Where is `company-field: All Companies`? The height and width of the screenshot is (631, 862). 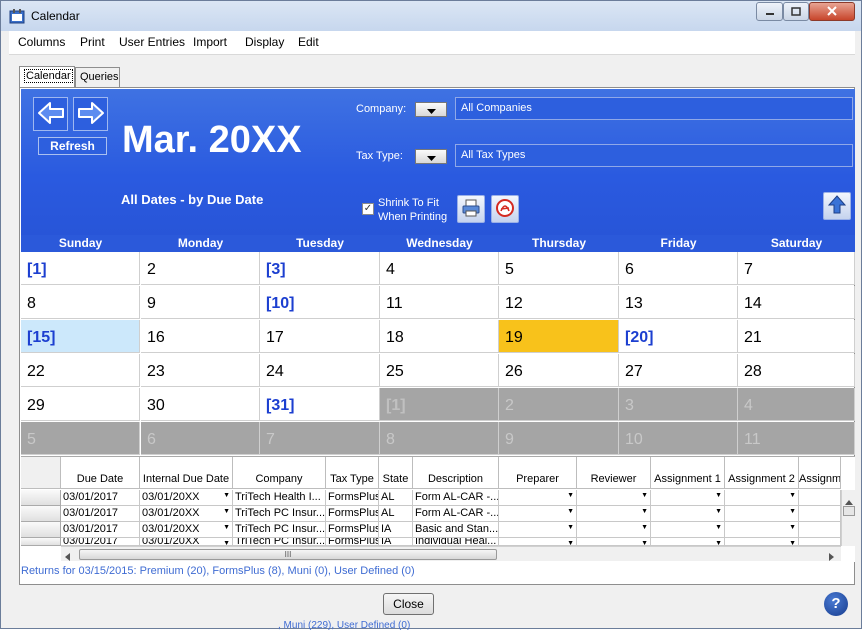
company-field: All Companies is located at coordinates (654, 108).